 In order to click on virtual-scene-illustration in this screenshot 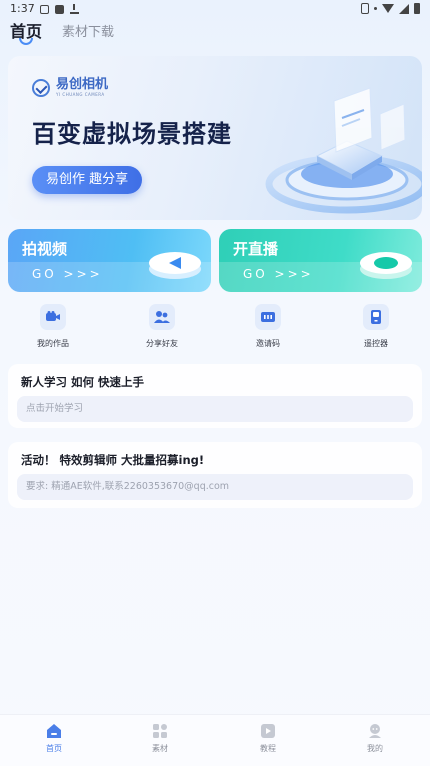, I will do `click(343, 150)`.